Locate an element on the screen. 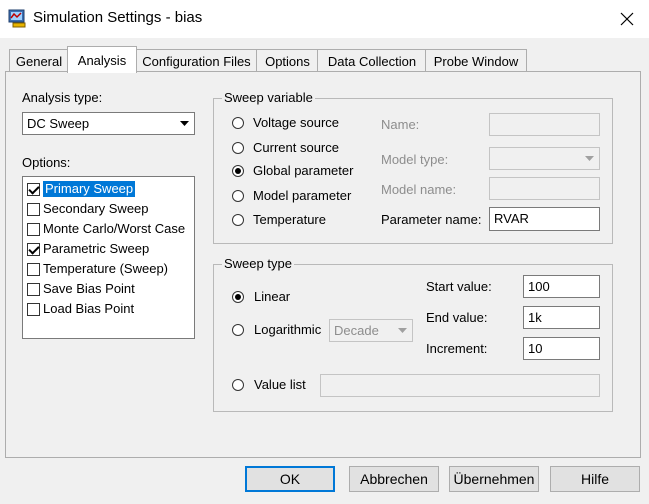  option-monte-carlo: Monte Carlo/Worst Case is located at coordinates (108, 229).